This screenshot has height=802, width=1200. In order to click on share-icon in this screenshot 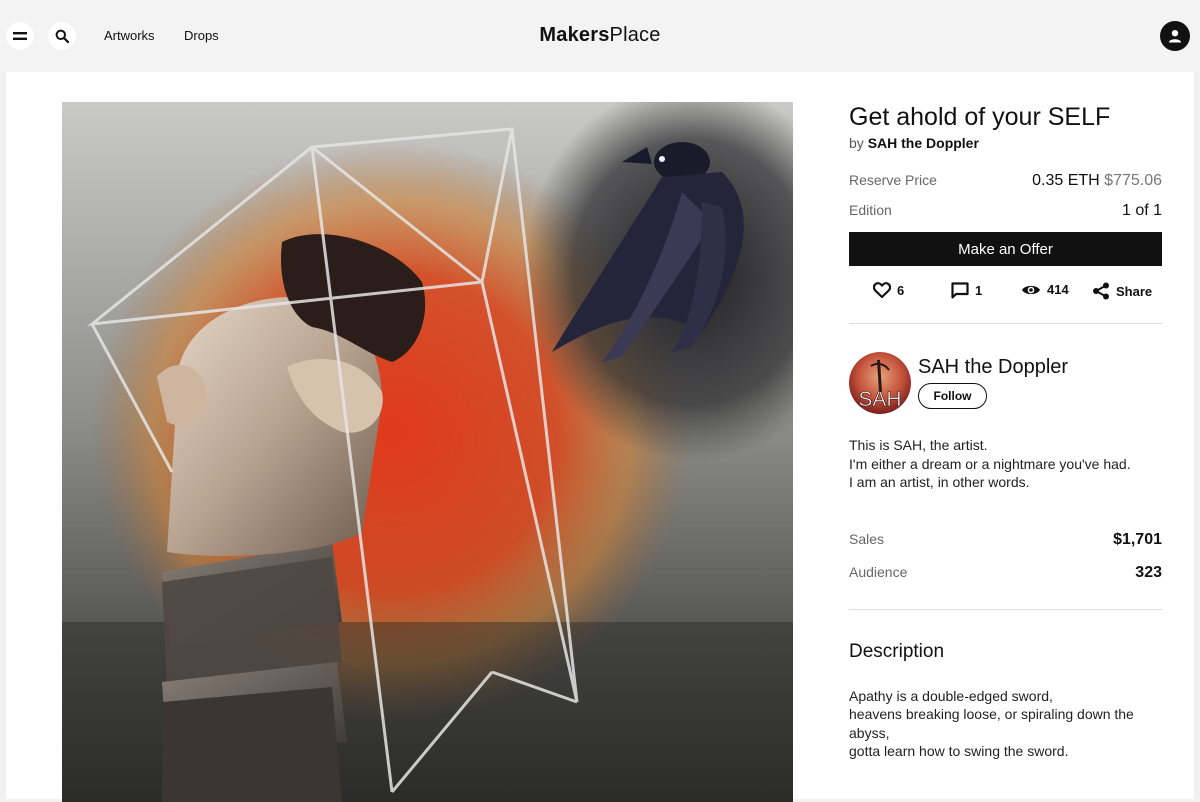, I will do `click(1101, 291)`.